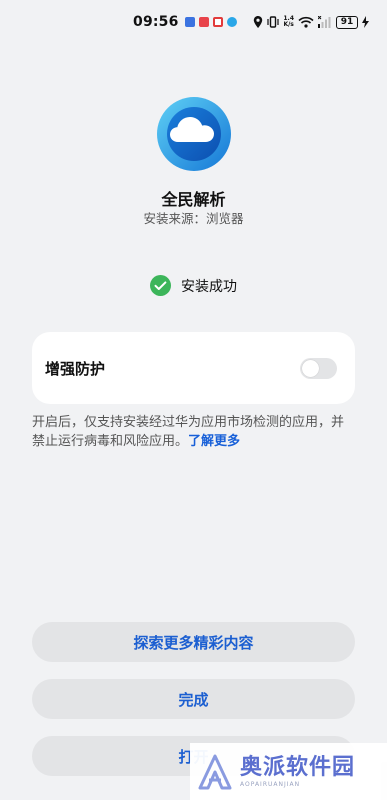 This screenshot has height=800, width=387. Describe the element at coordinates (75, 368) in the screenshot. I see `enhanced-protection-label: 增强防护` at that location.